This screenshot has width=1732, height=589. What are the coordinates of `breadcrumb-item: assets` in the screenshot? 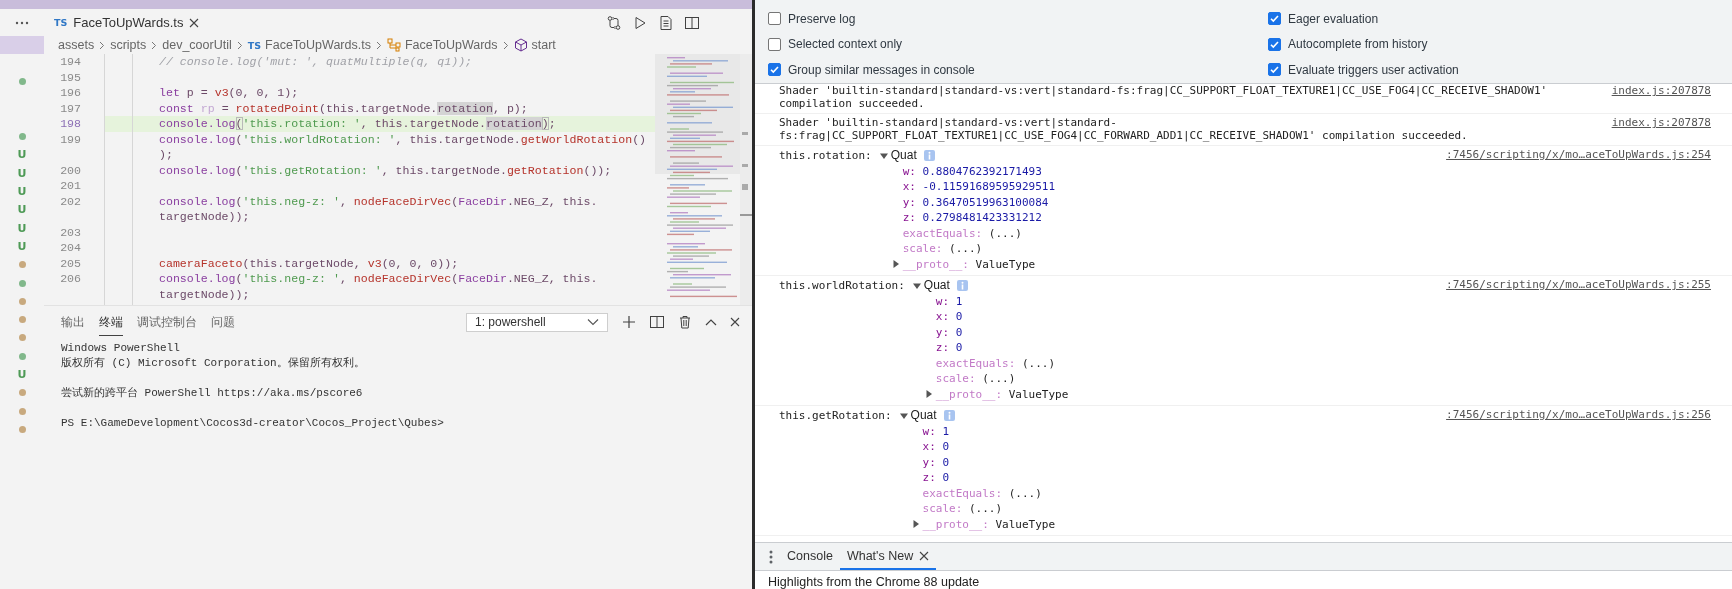 It's located at (76, 45).